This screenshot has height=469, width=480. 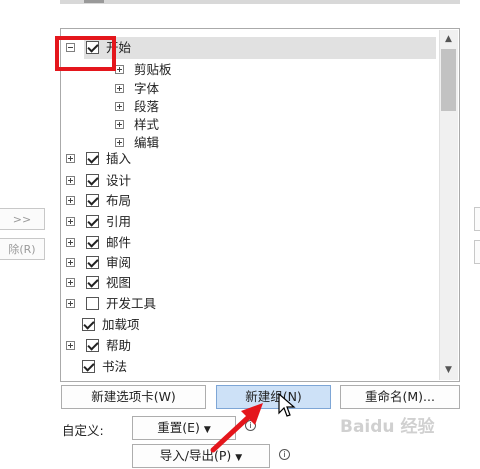 What do you see at coordinates (260, 2) in the screenshot?
I see `top-panel-edge` at bounding box center [260, 2].